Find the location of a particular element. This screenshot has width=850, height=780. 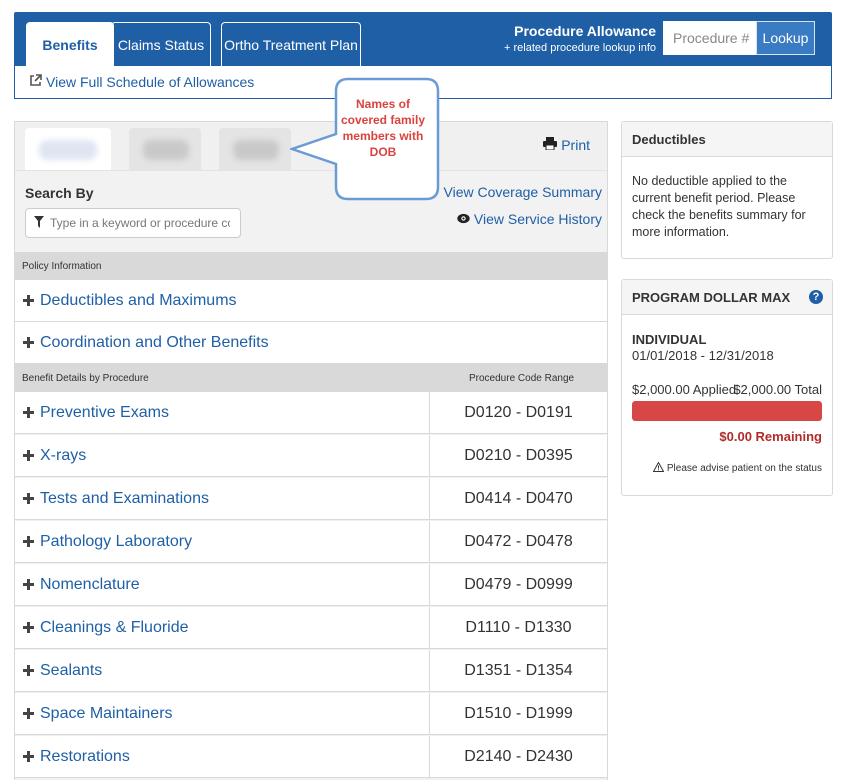

row-coordination-benefits: Coordination and Other Benefits is located at coordinates (311, 343).